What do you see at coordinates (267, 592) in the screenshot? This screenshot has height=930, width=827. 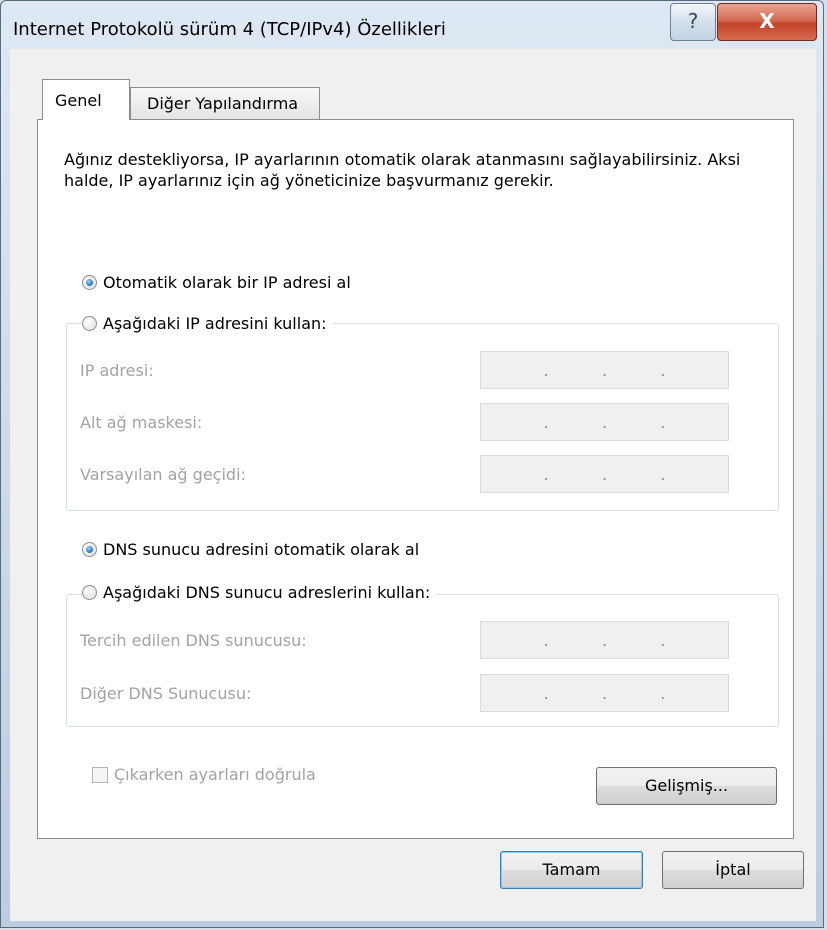 I see `radio-manual-dns-label: Aşağıdaki DNS sunucu adreslerini kullan:` at bounding box center [267, 592].